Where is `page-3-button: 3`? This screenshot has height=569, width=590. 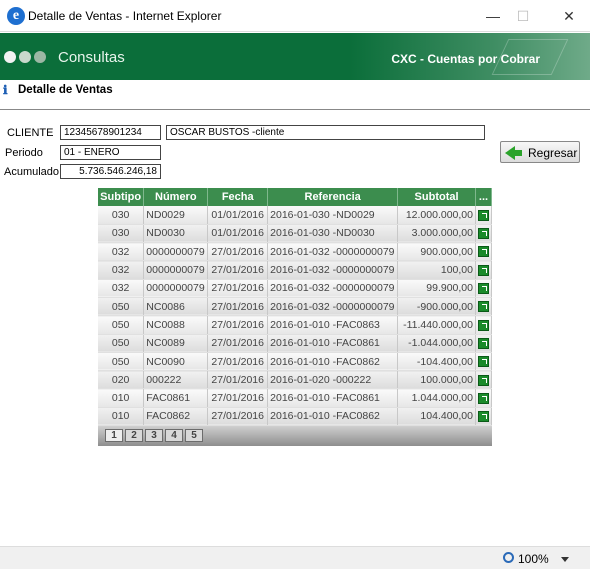 page-3-button: 3 is located at coordinates (154, 435).